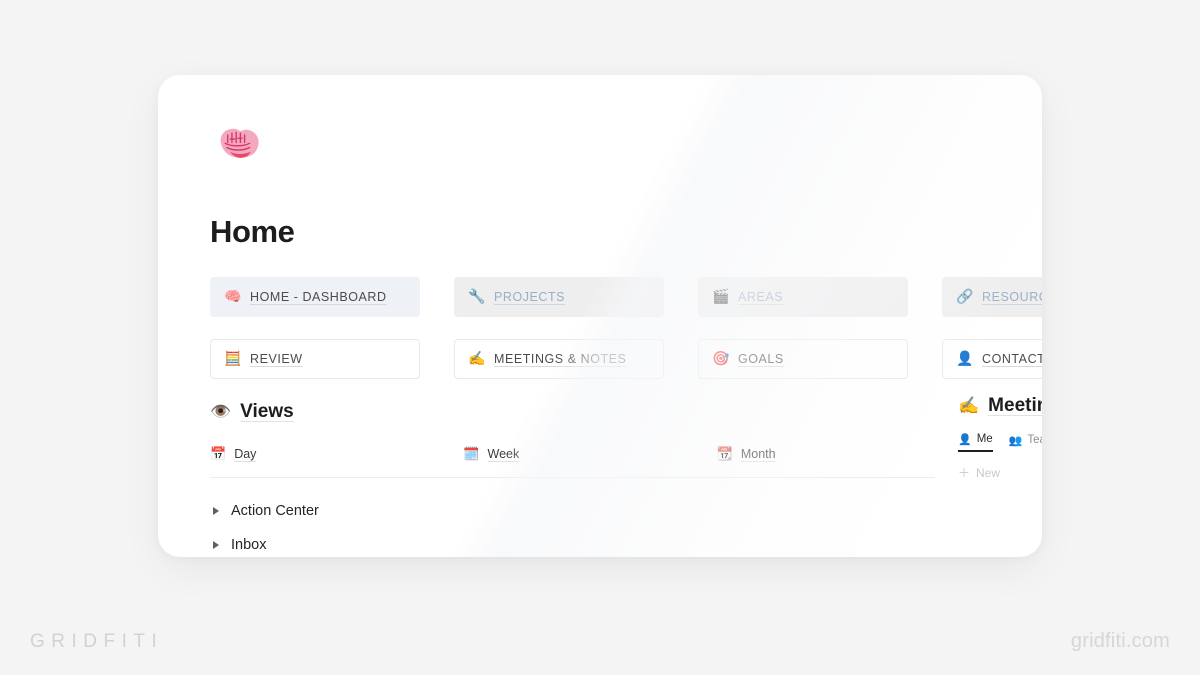 The image size is (1200, 675). I want to click on toggle-label: Inbox, so click(249, 545).